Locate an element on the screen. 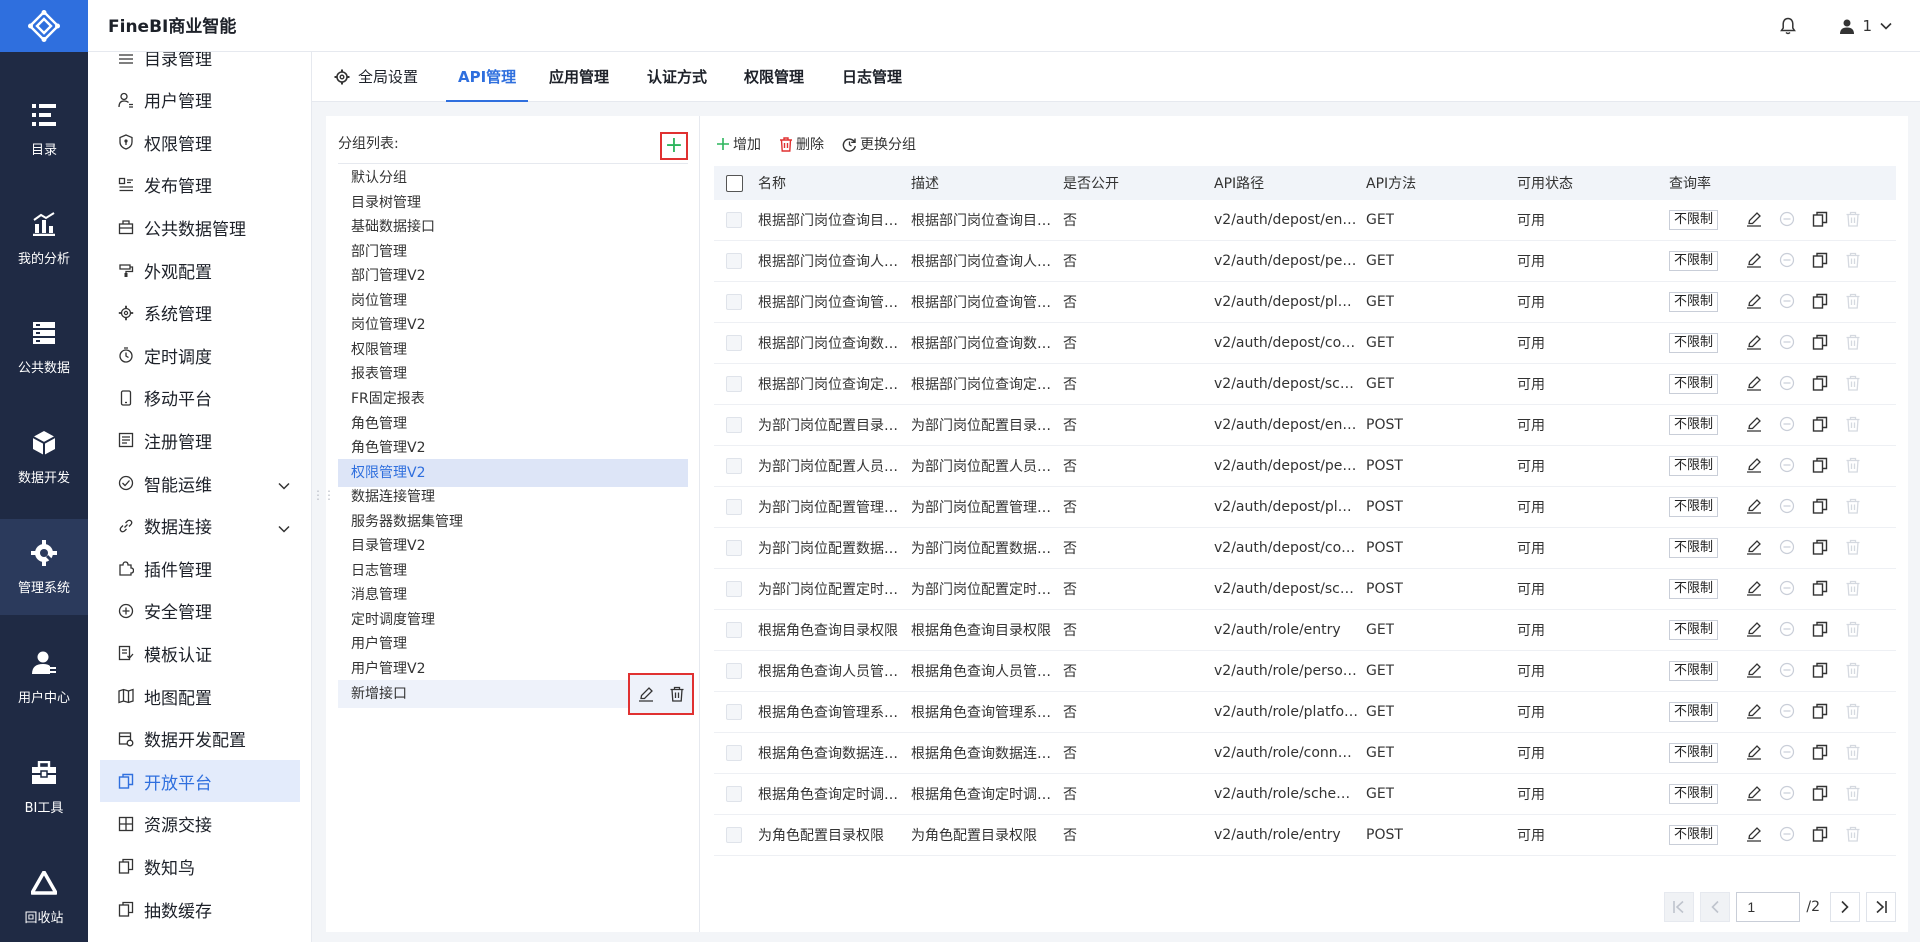 Image resolution: width=1920 pixels, height=942 pixels. panel-divider is located at coordinates (699, 524).